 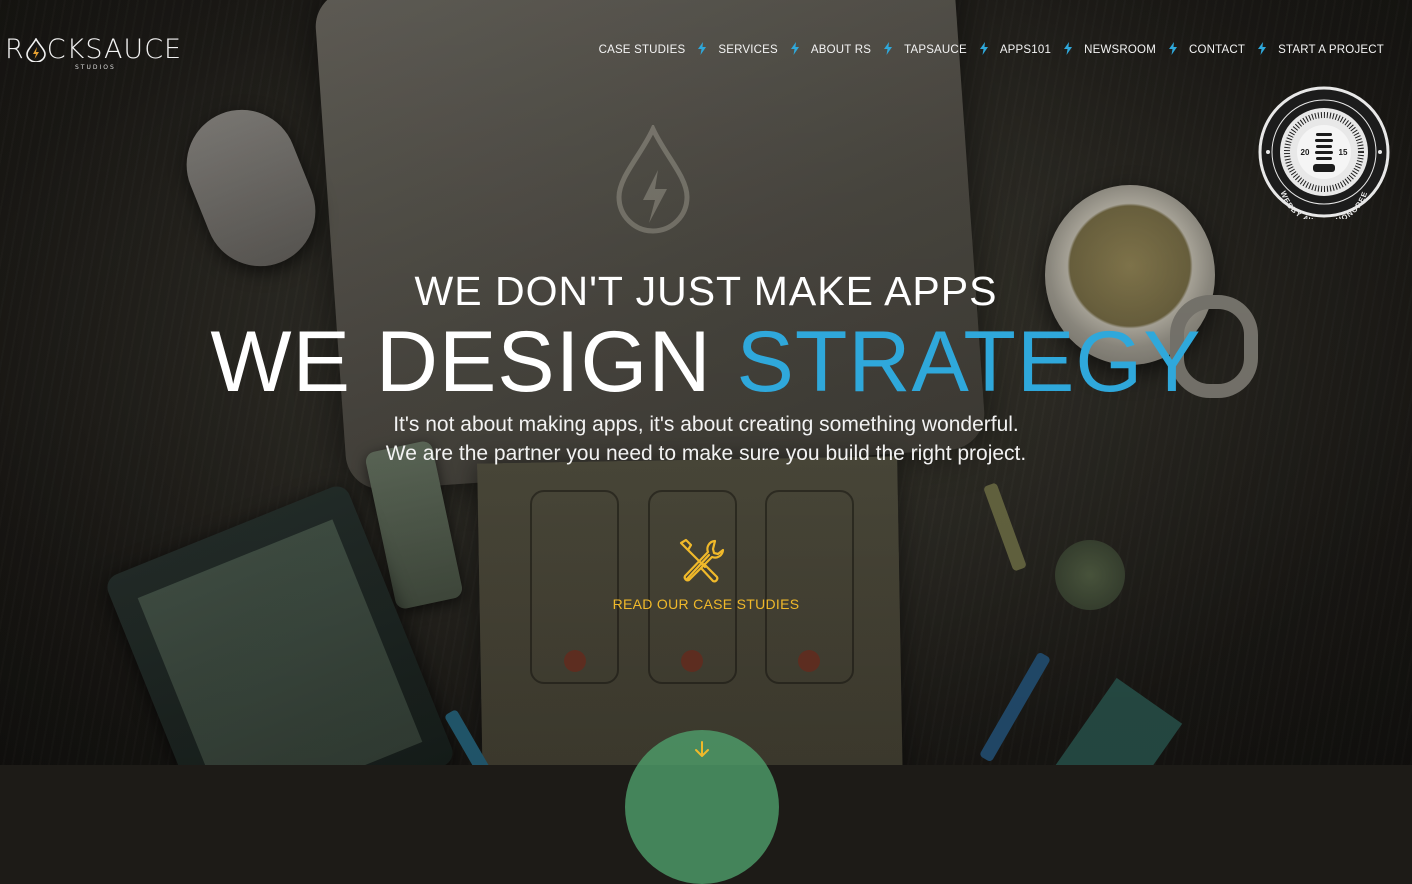 I want to click on badge-year-left: 20, so click(x=1305, y=152).